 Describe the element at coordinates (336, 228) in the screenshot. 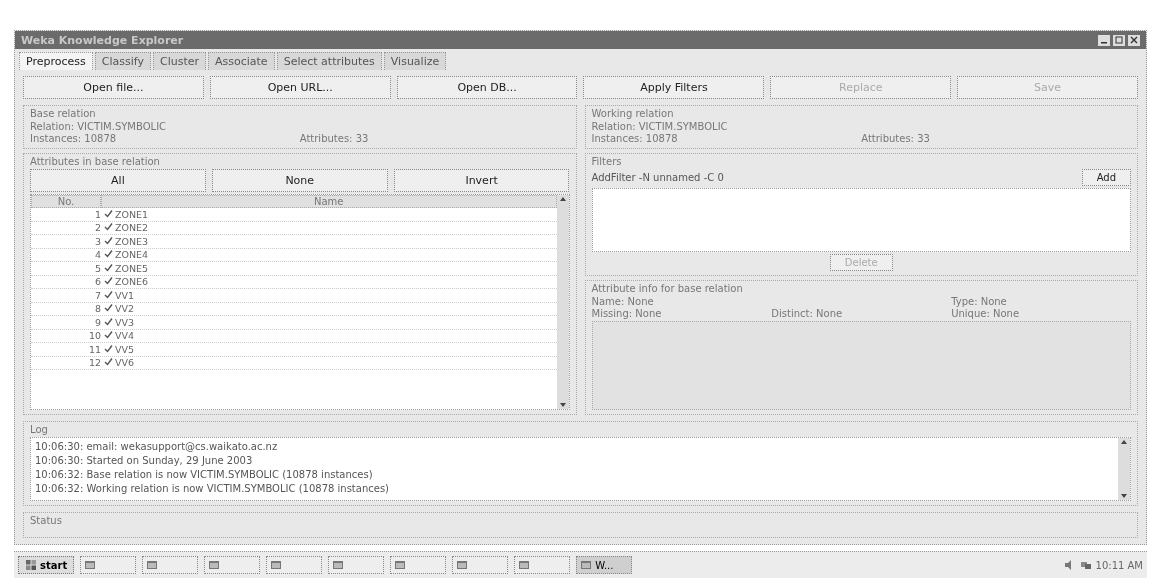

I see `attribute-name: ZONE2` at that location.